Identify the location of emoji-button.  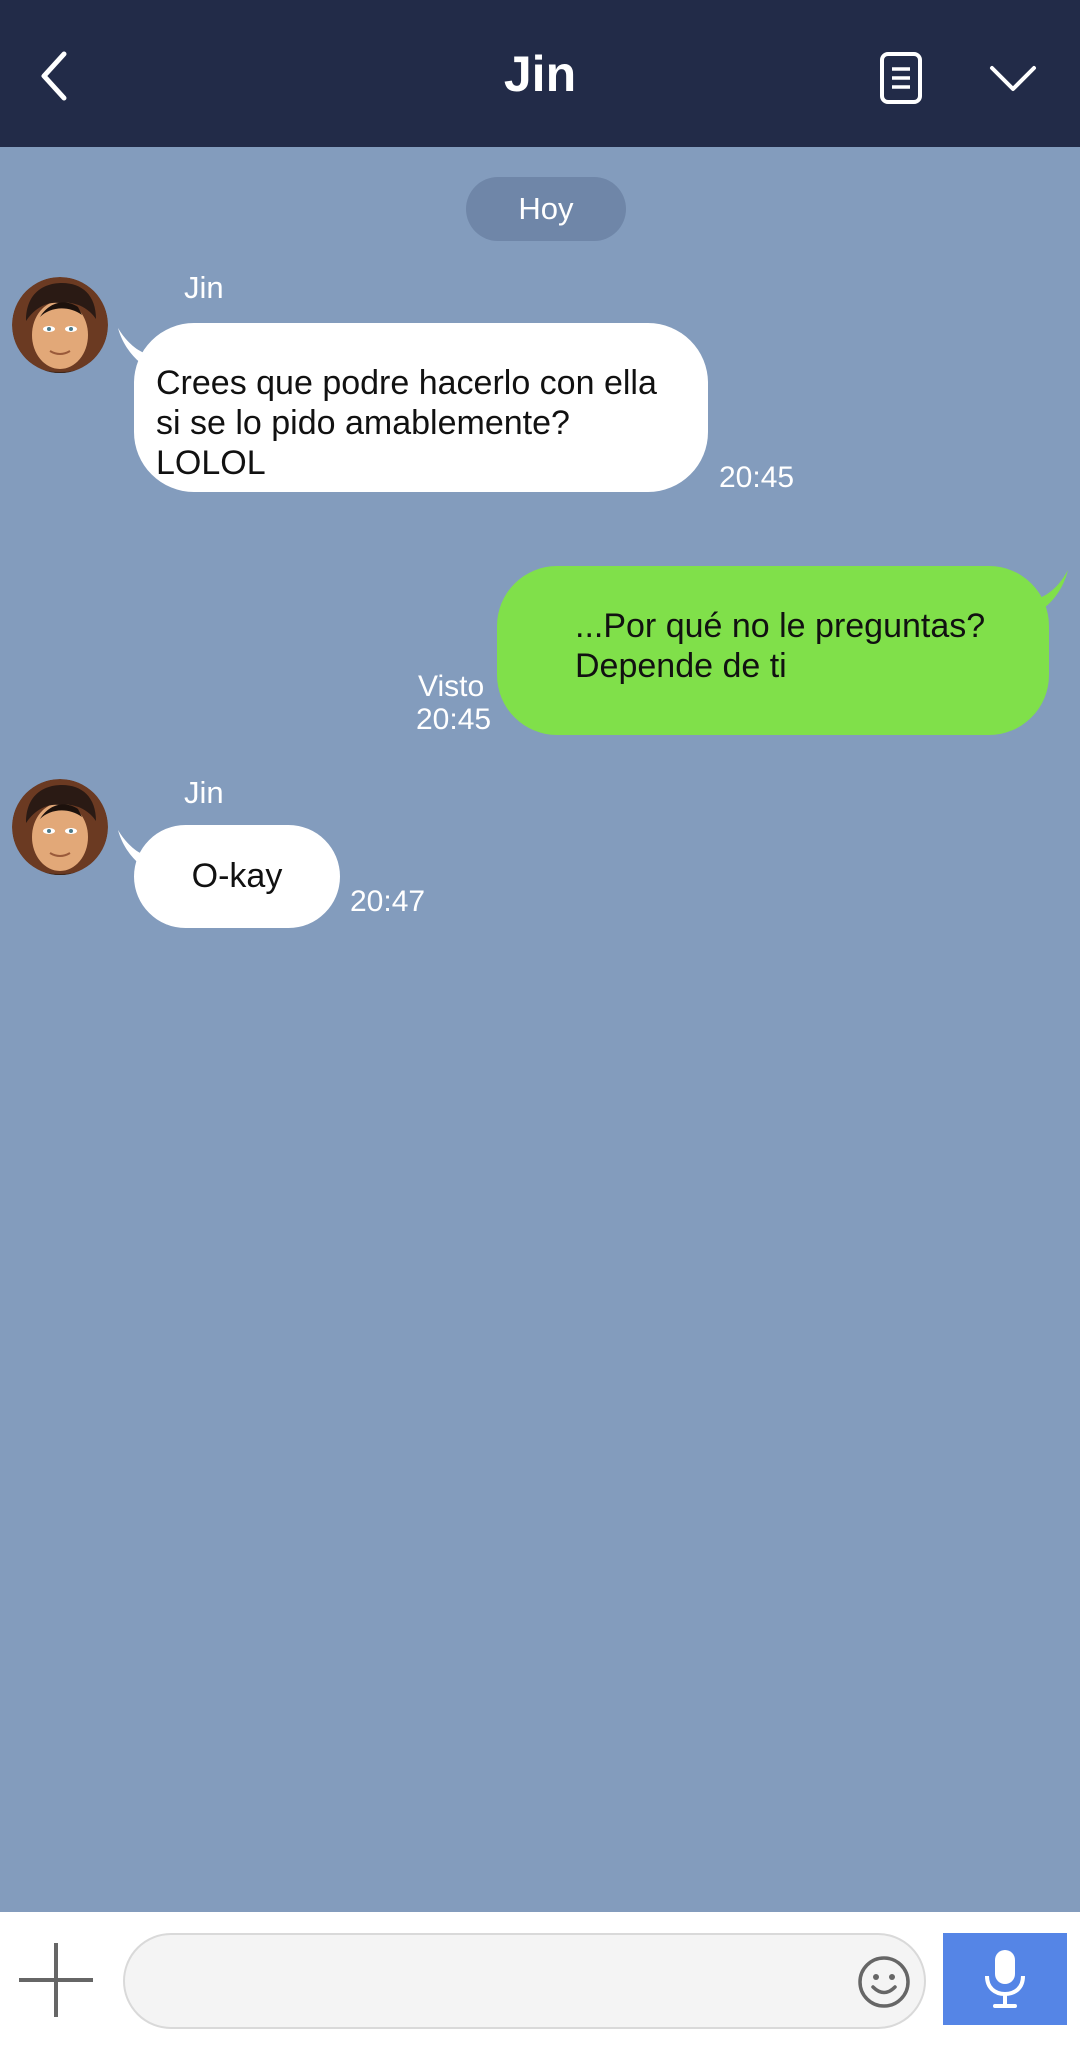
(884, 1982).